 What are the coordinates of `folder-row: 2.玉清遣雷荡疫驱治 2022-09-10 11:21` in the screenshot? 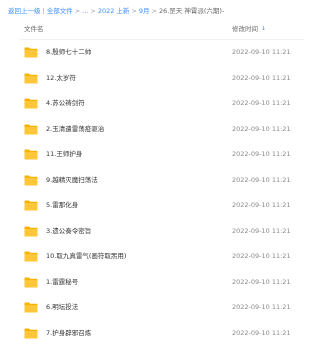 It's located at (155, 130).